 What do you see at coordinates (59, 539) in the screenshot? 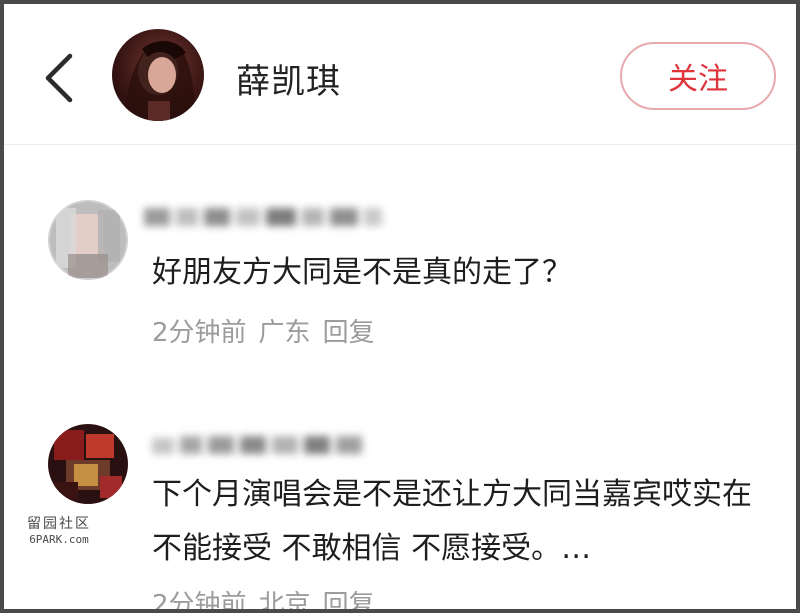
I see `watermark-bottom: 6PARK.com` at bounding box center [59, 539].